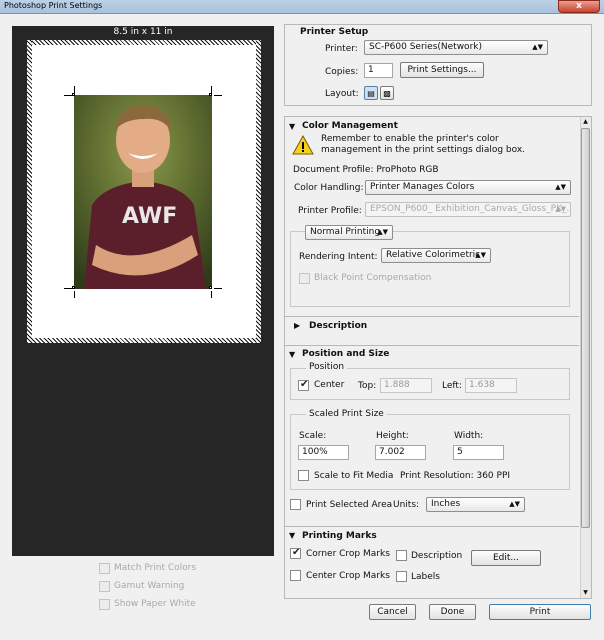 The width and height of the screenshot is (604, 640). I want to click on crop-mark-bl-v, so click(74, 294).